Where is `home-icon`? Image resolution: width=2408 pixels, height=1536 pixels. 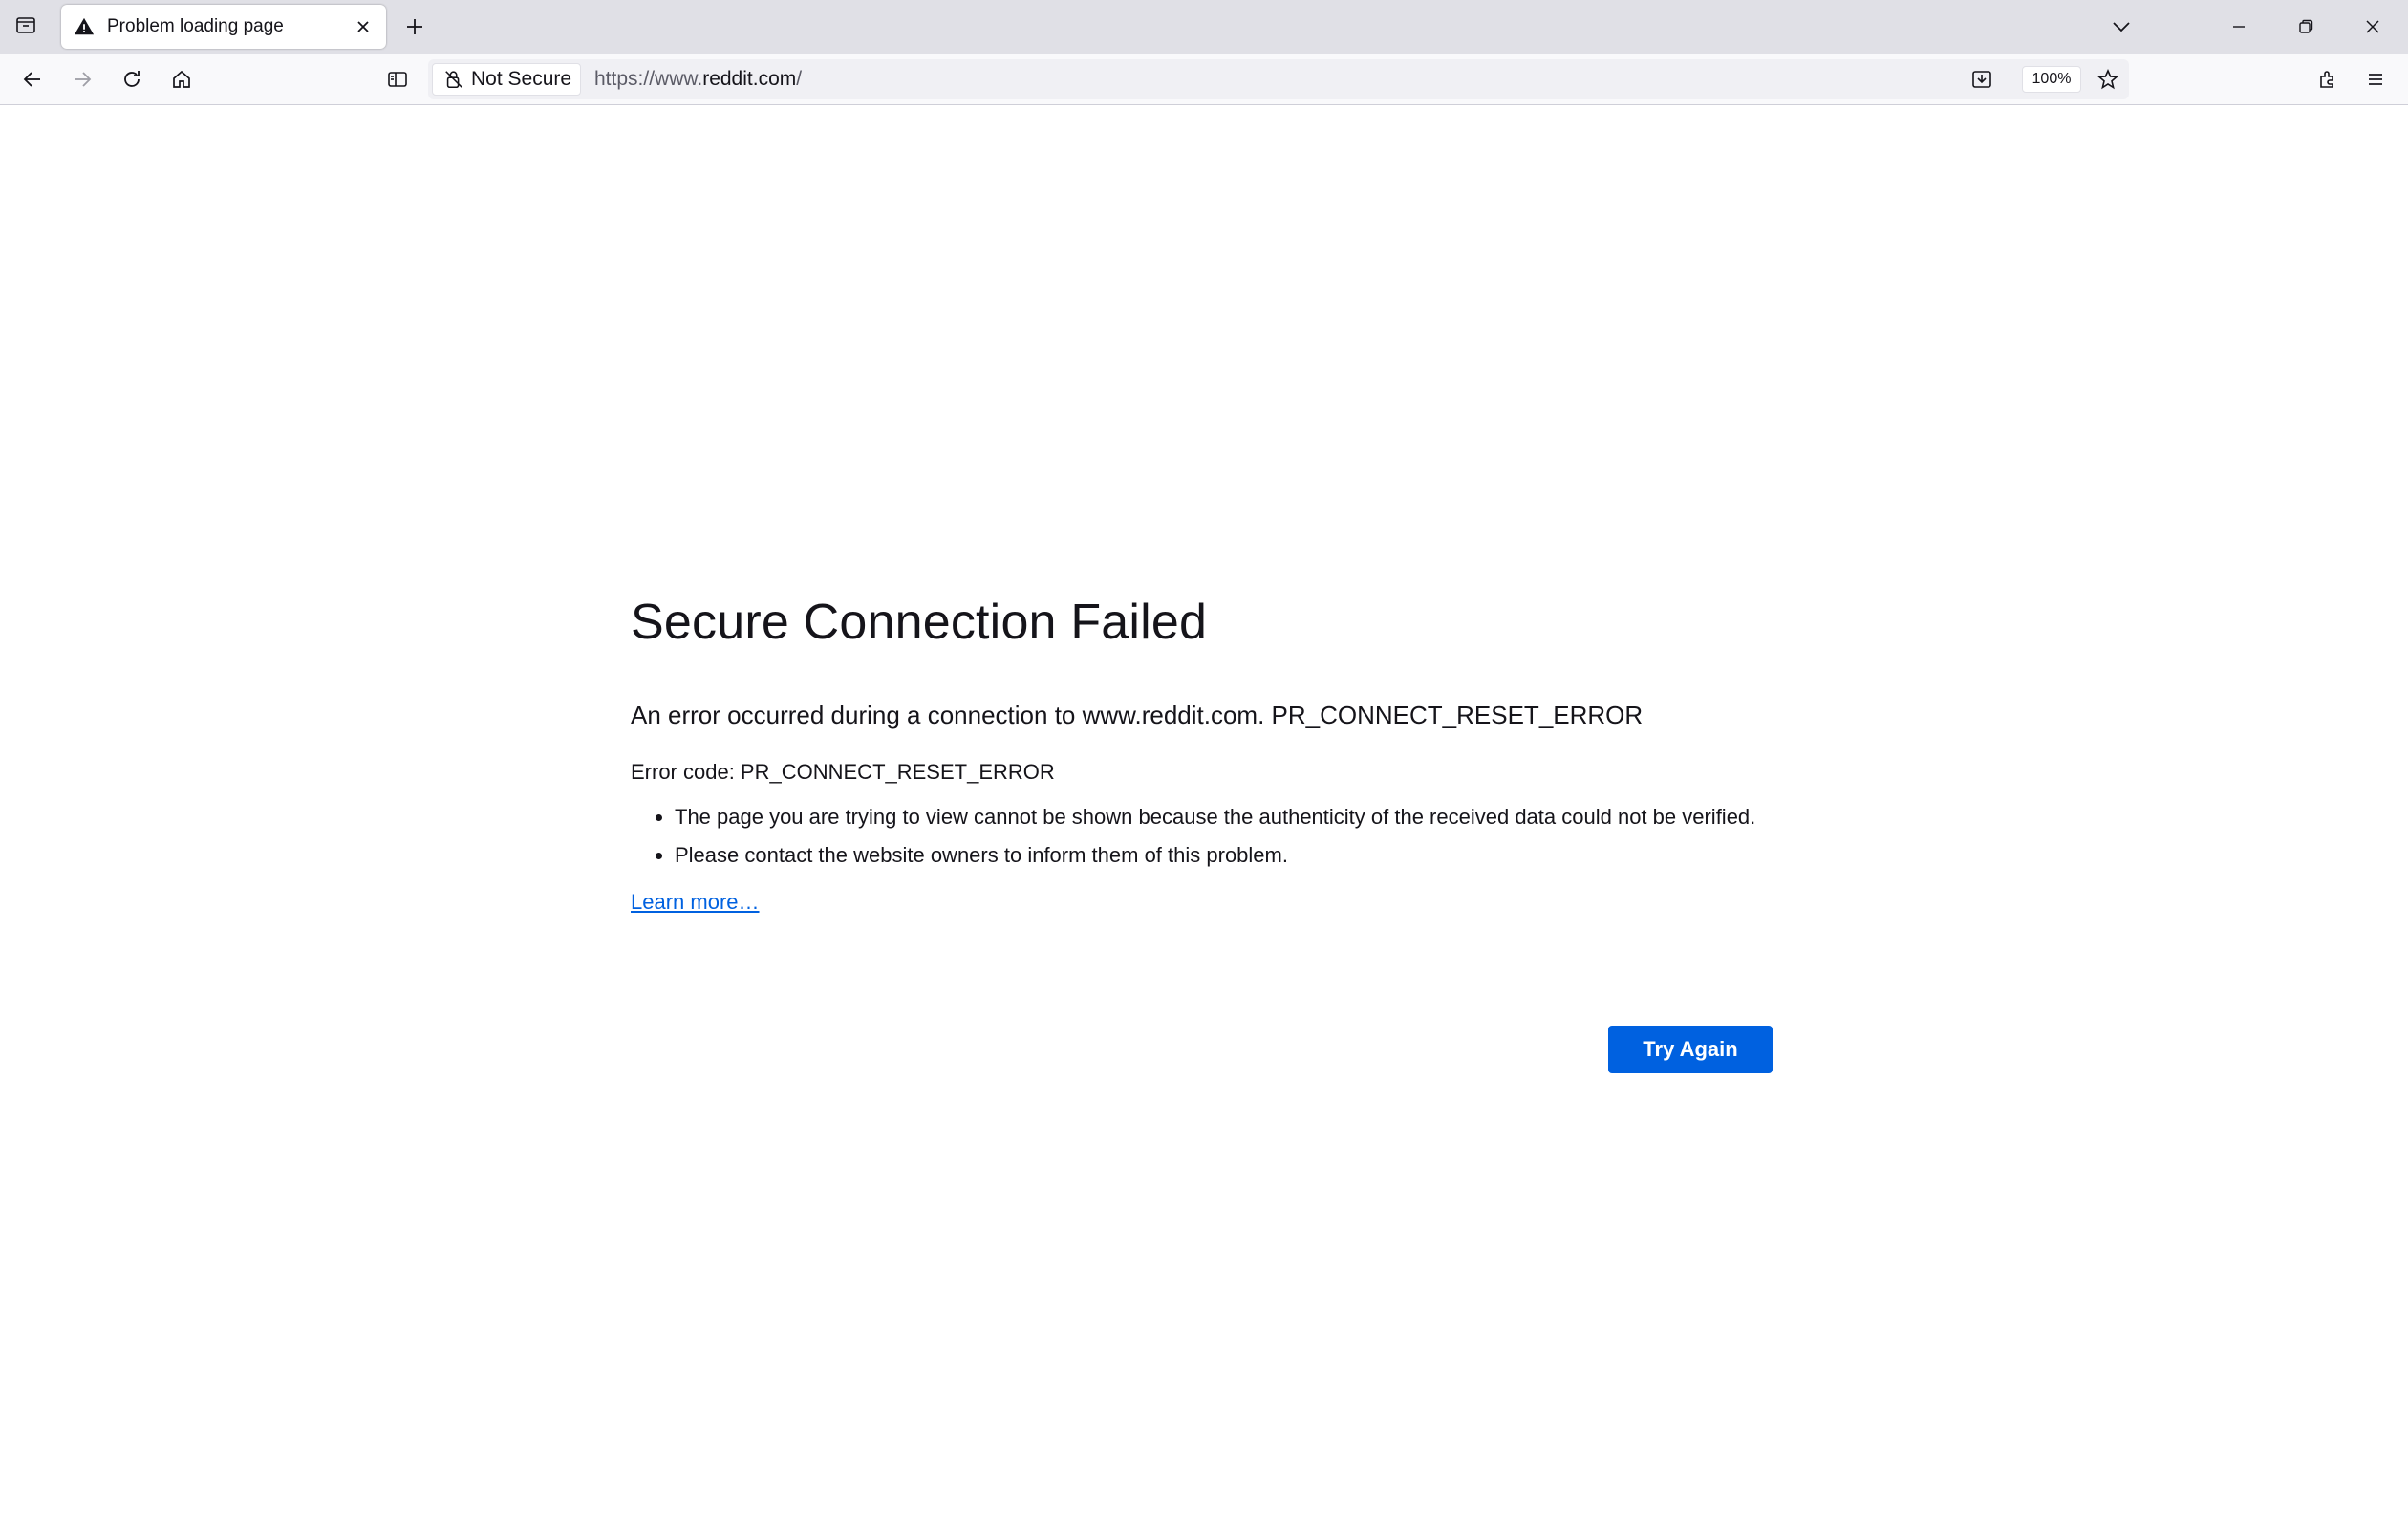 home-icon is located at coordinates (182, 79).